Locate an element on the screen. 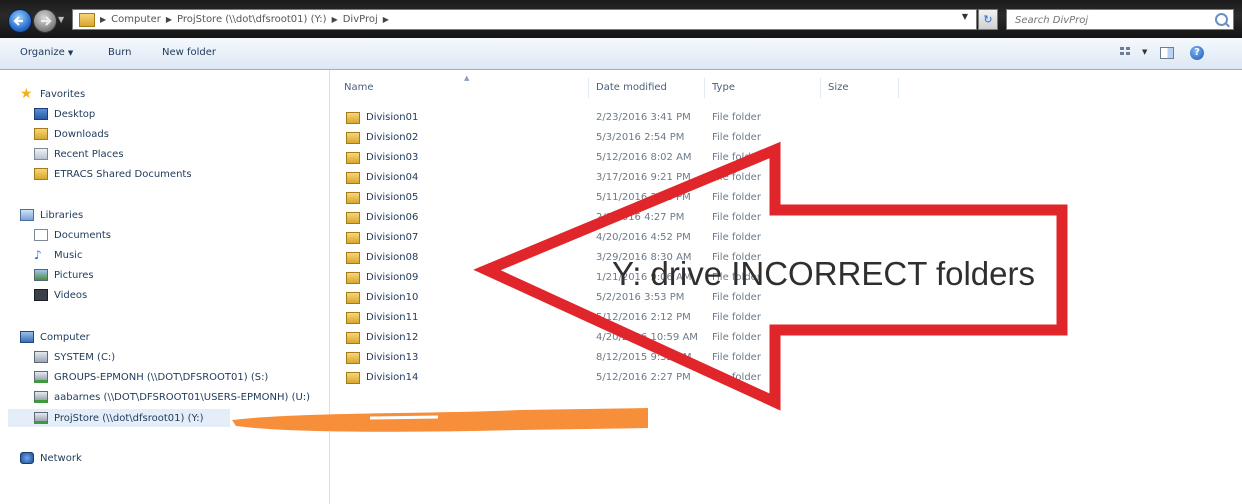 The image size is (1242, 504). nav-item-recent-places: Recent Places is located at coordinates (79, 154).